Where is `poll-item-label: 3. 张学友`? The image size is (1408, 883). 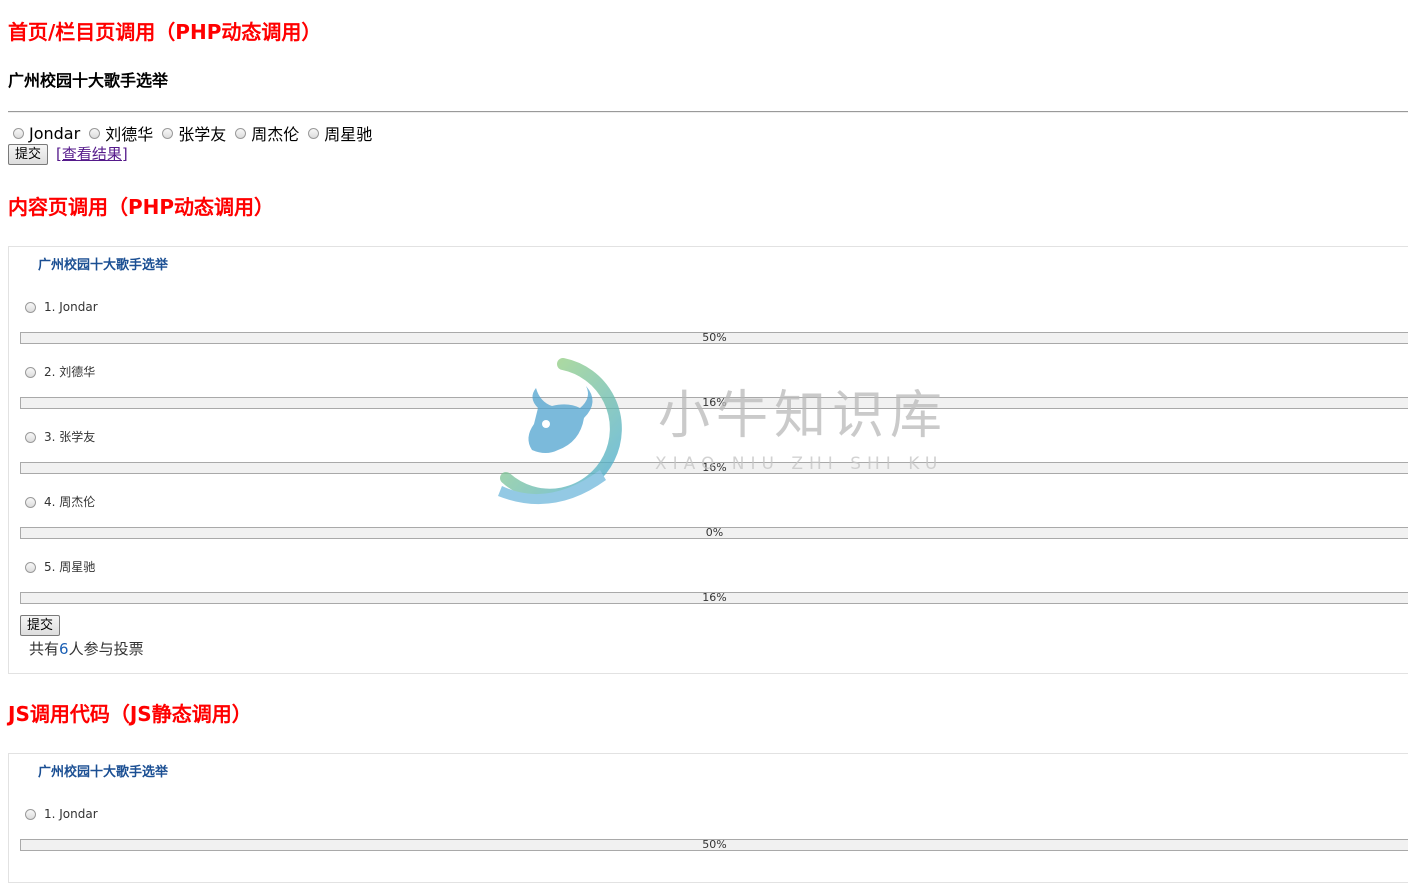 poll-item-label: 3. 张学友 is located at coordinates (70, 437).